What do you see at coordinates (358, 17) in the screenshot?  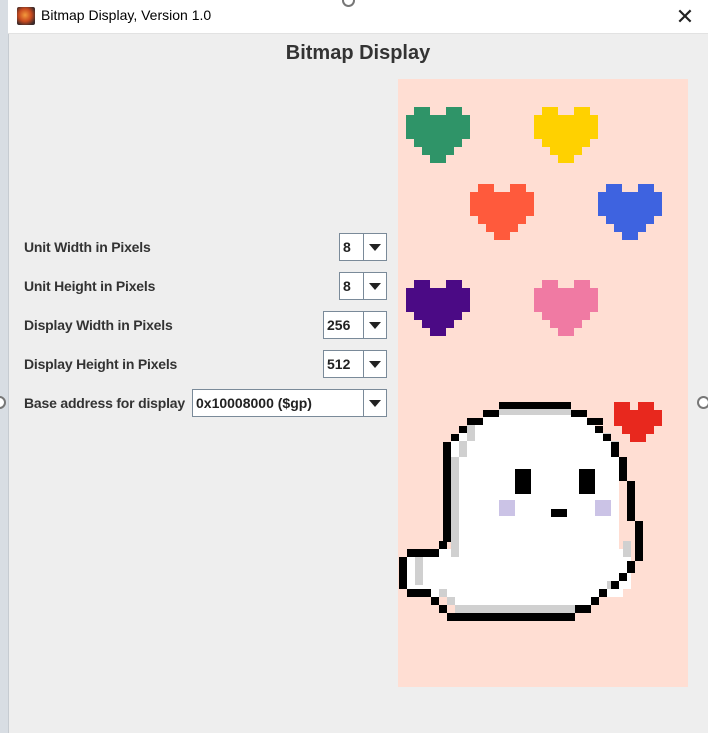 I see `title-bar: Bitmap Display, Version 1.0 ✕` at bounding box center [358, 17].